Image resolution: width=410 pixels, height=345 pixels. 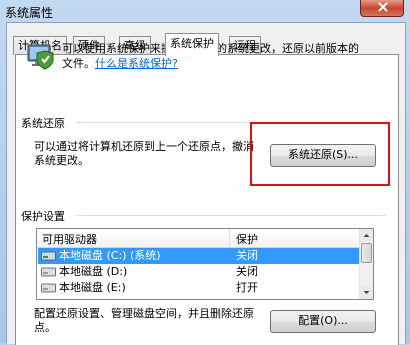 What do you see at coordinates (192, 44) in the screenshot?
I see `tab-system-protection: 系统保护` at bounding box center [192, 44].